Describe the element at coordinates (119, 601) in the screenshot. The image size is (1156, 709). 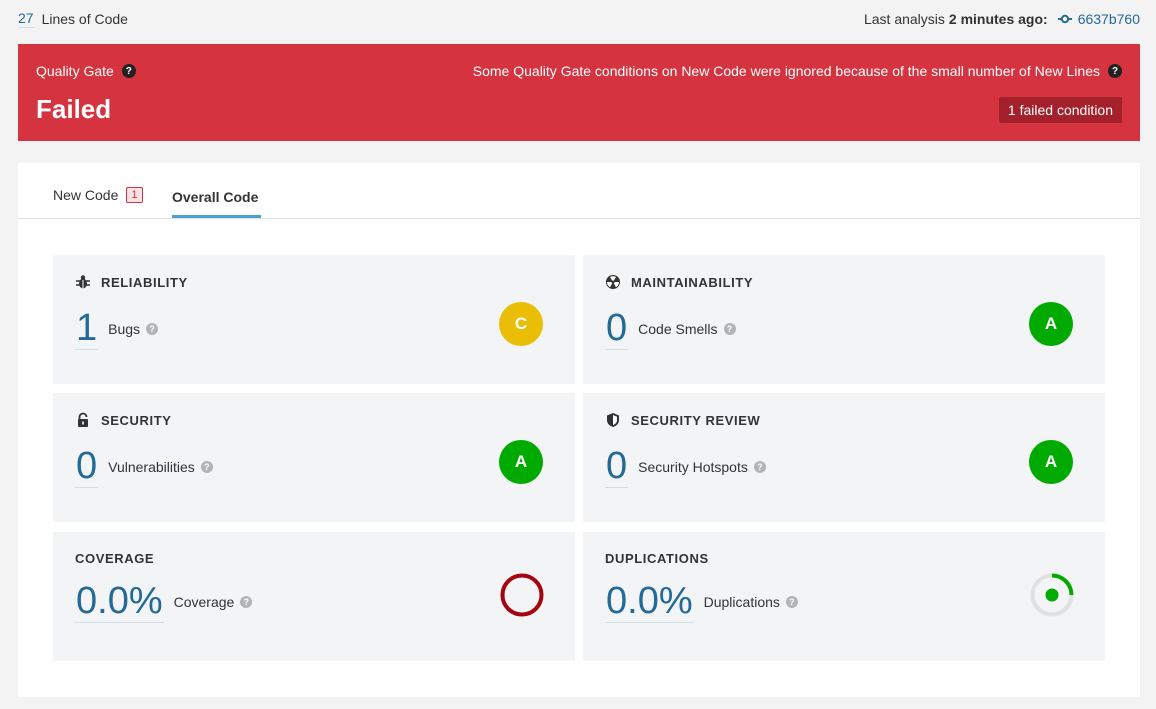
I see `coverage-value: 0.0%` at that location.